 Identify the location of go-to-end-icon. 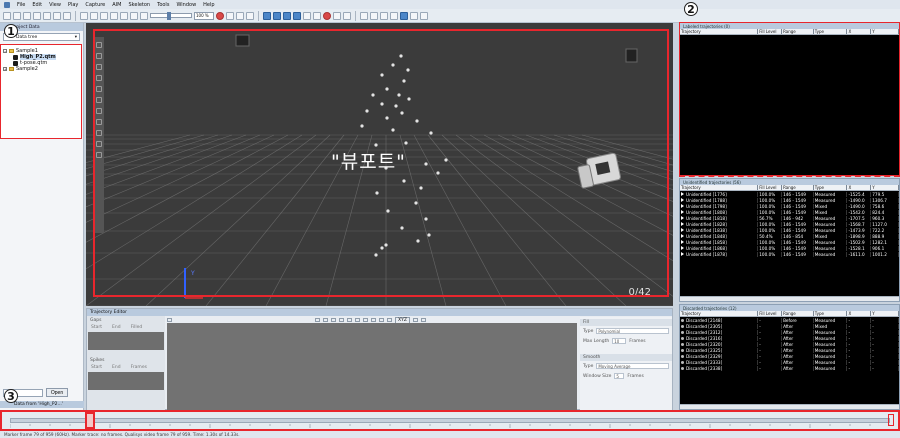
(144, 15).